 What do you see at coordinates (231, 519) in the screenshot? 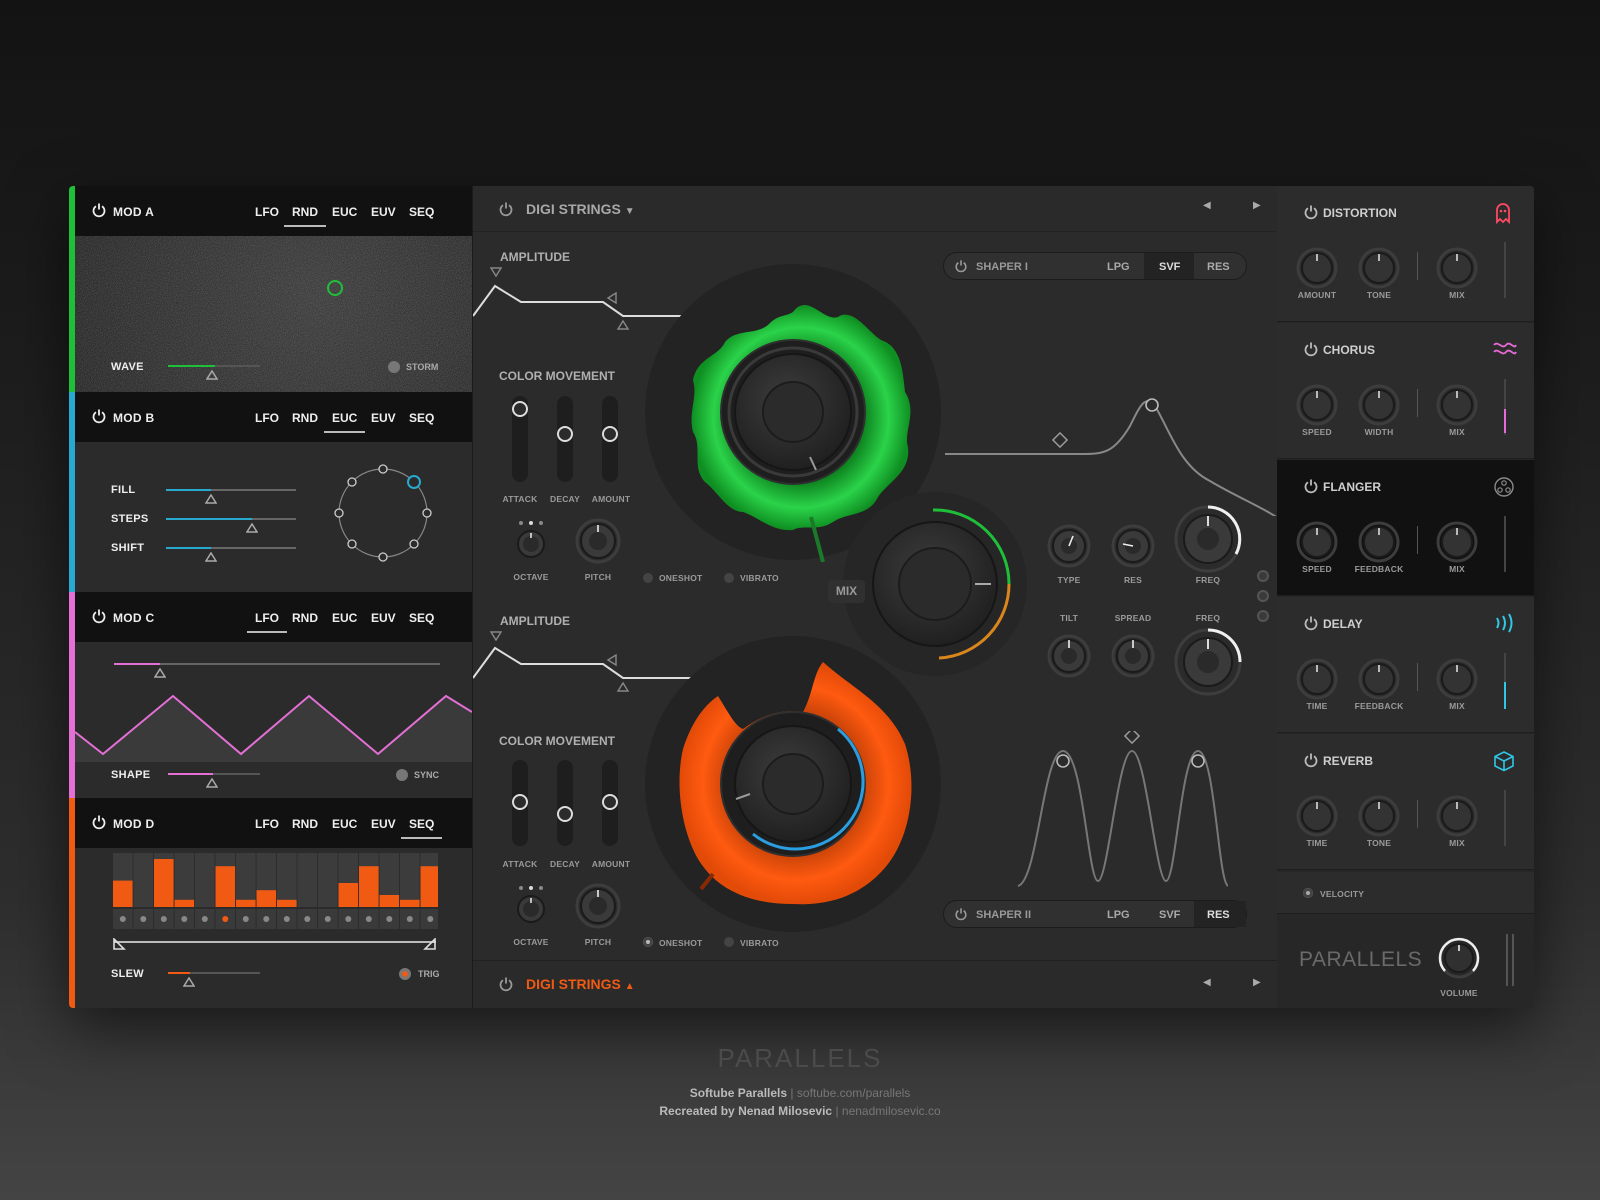
I see `steps-slider` at bounding box center [231, 519].